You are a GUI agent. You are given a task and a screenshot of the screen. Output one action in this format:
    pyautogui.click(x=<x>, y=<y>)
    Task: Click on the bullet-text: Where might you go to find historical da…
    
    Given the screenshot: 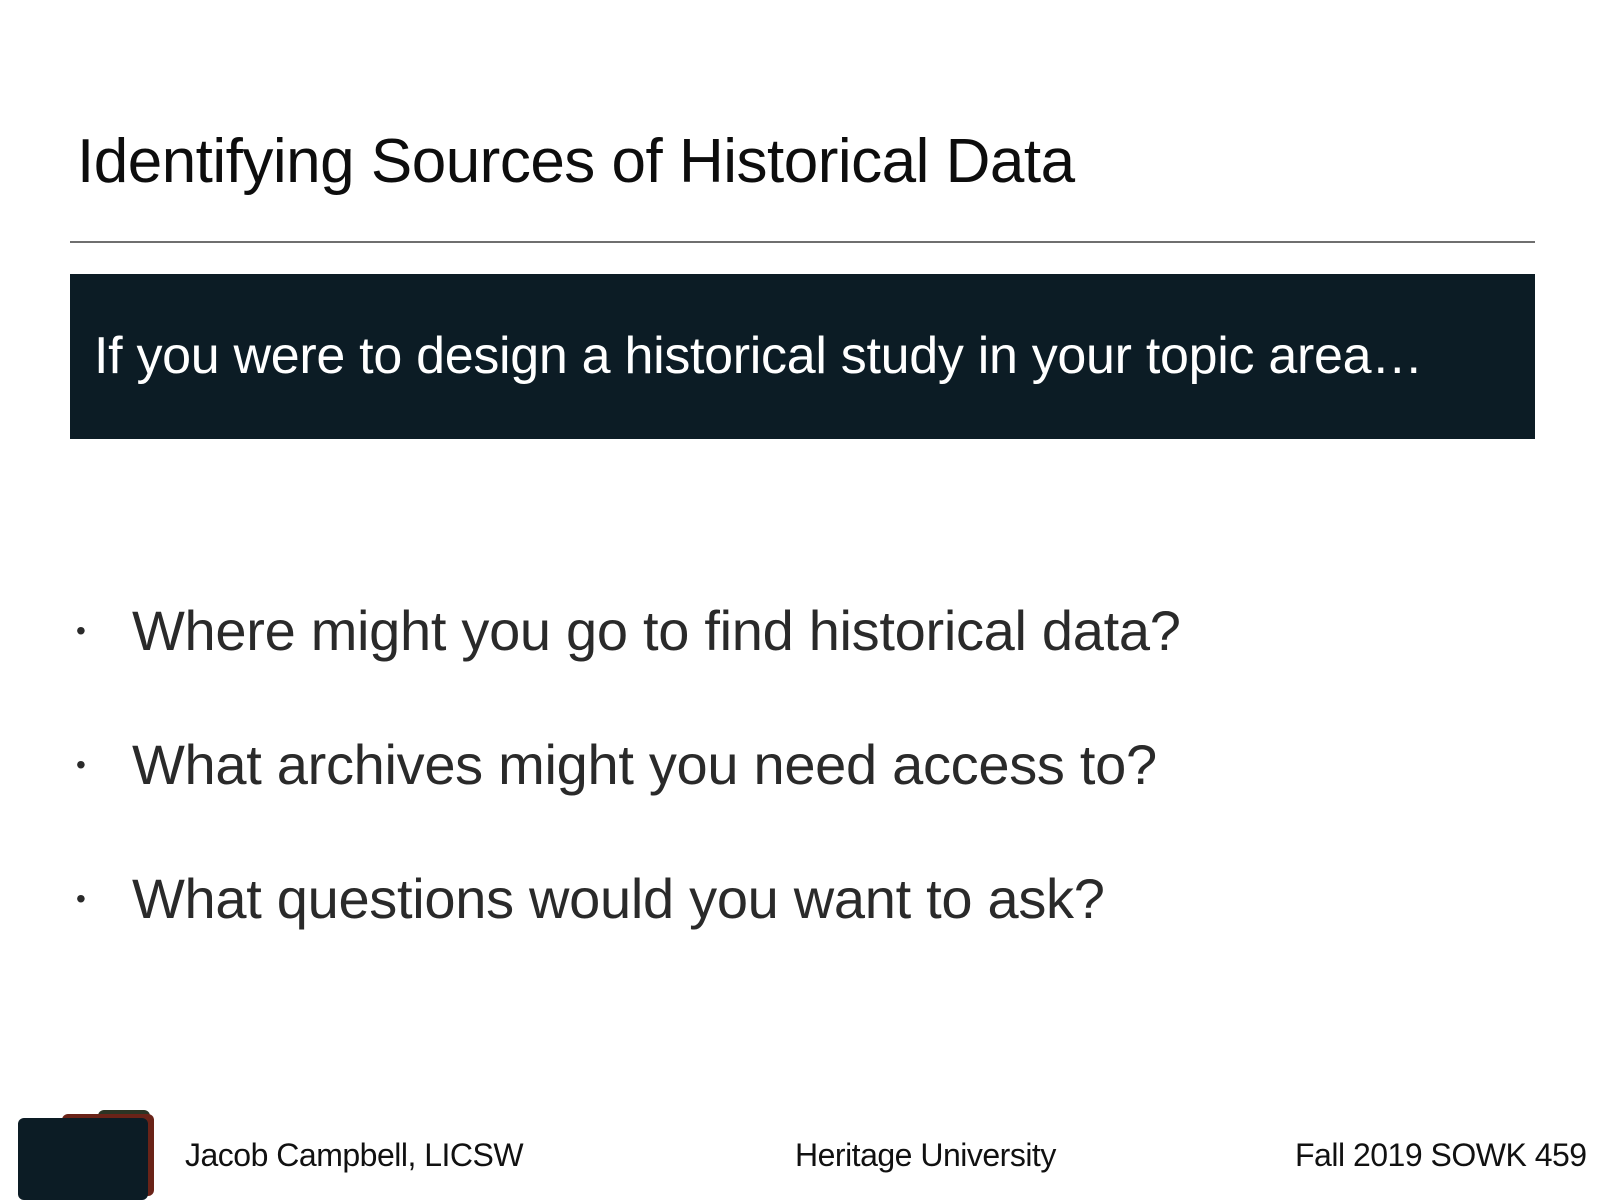 What is the action you would take?
    pyautogui.click(x=656, y=630)
    